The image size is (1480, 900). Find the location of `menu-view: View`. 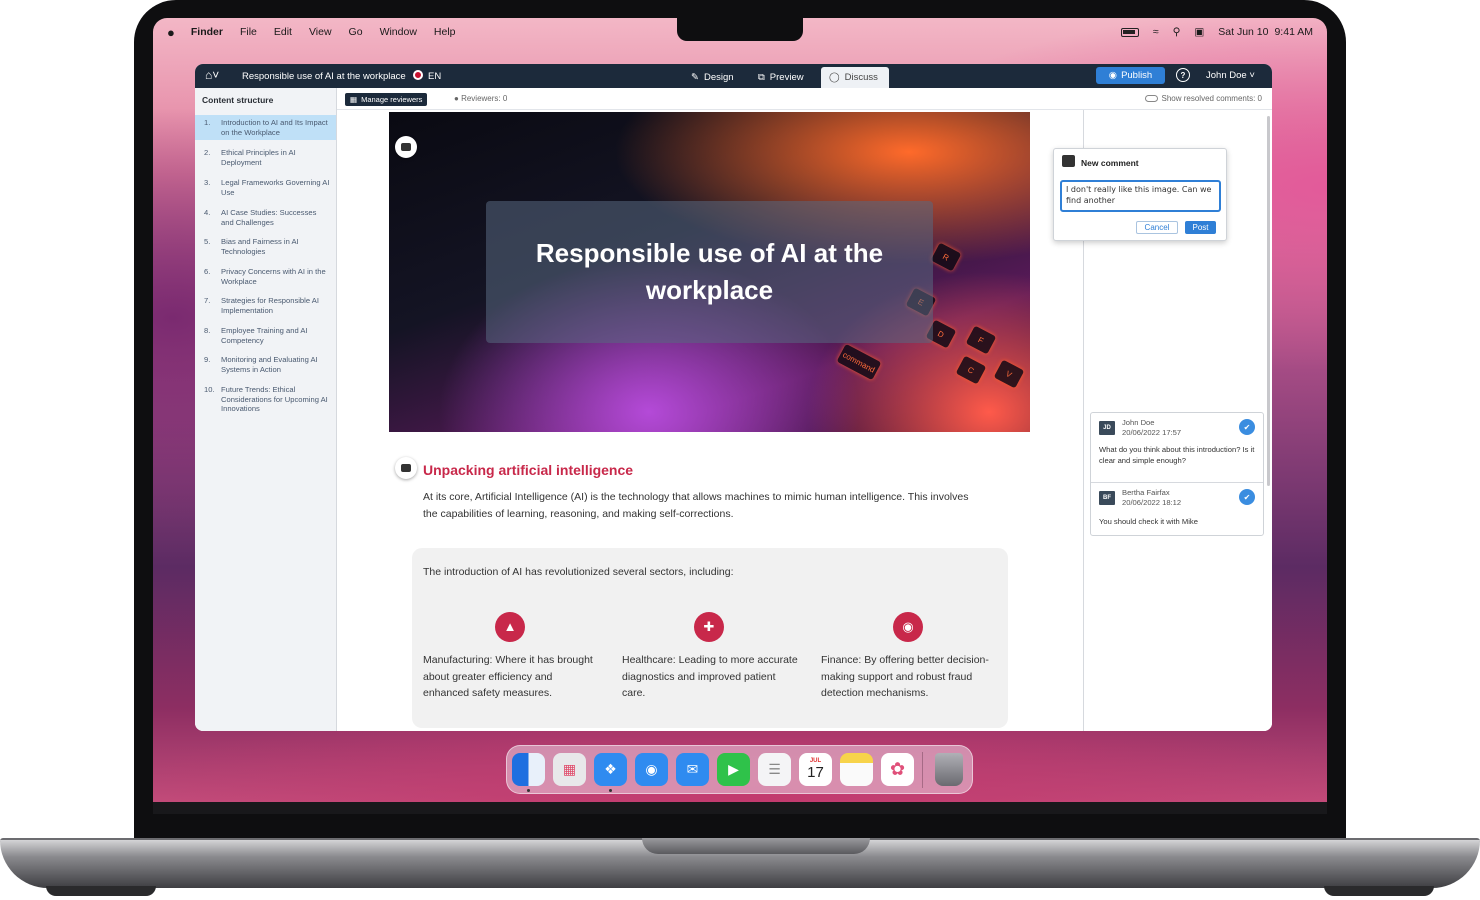

menu-view: View is located at coordinates (320, 32).